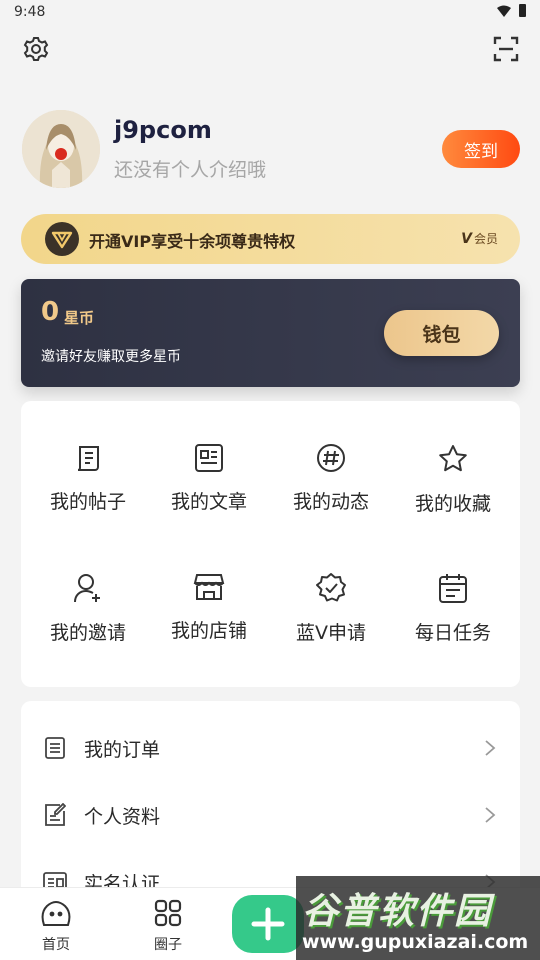  What do you see at coordinates (79, 318) in the screenshot?
I see `coin-unit: 星币` at bounding box center [79, 318].